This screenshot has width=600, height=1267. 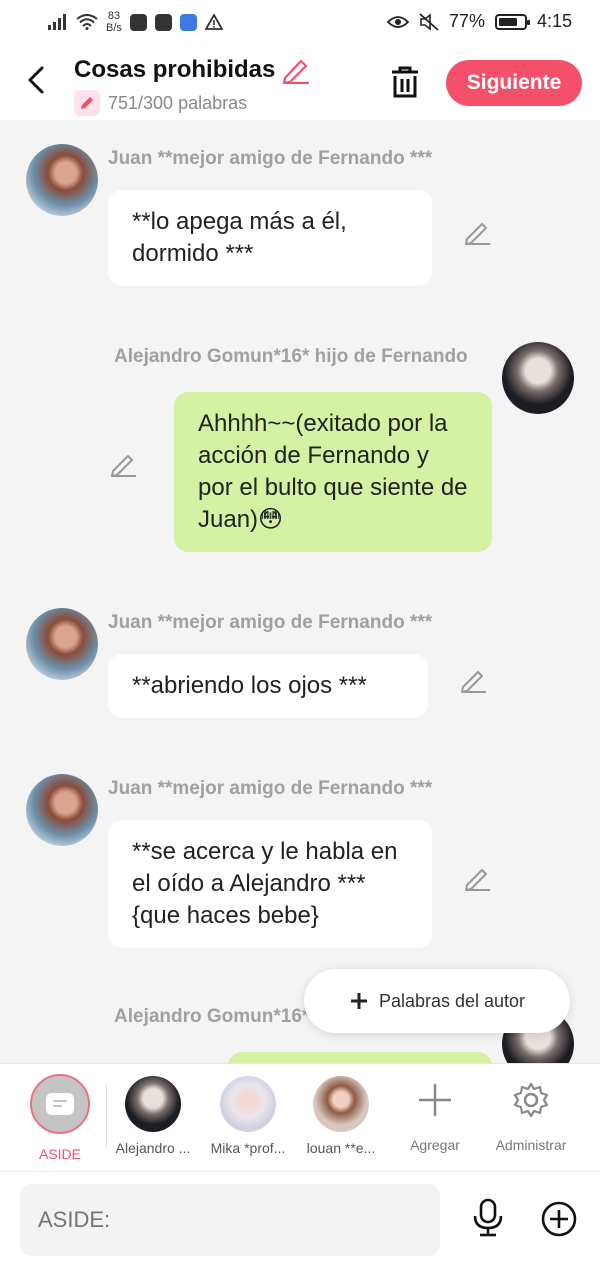 What do you see at coordinates (175, 69) in the screenshot?
I see `story-title-text: Cosas prohibidas` at bounding box center [175, 69].